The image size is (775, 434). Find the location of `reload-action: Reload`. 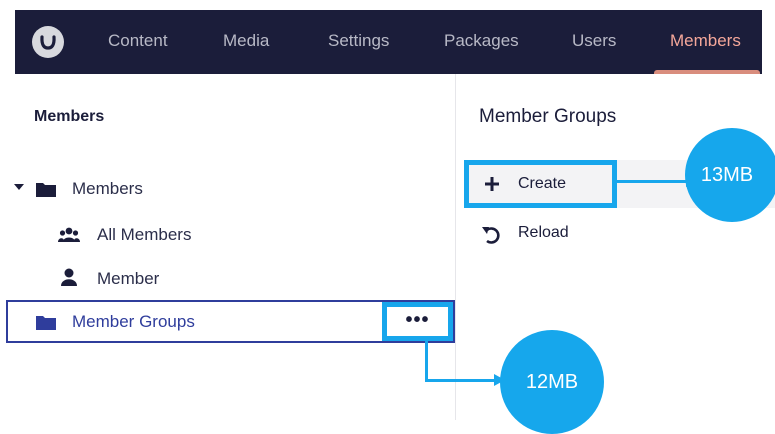

reload-action: Reload is located at coordinates (543, 233).